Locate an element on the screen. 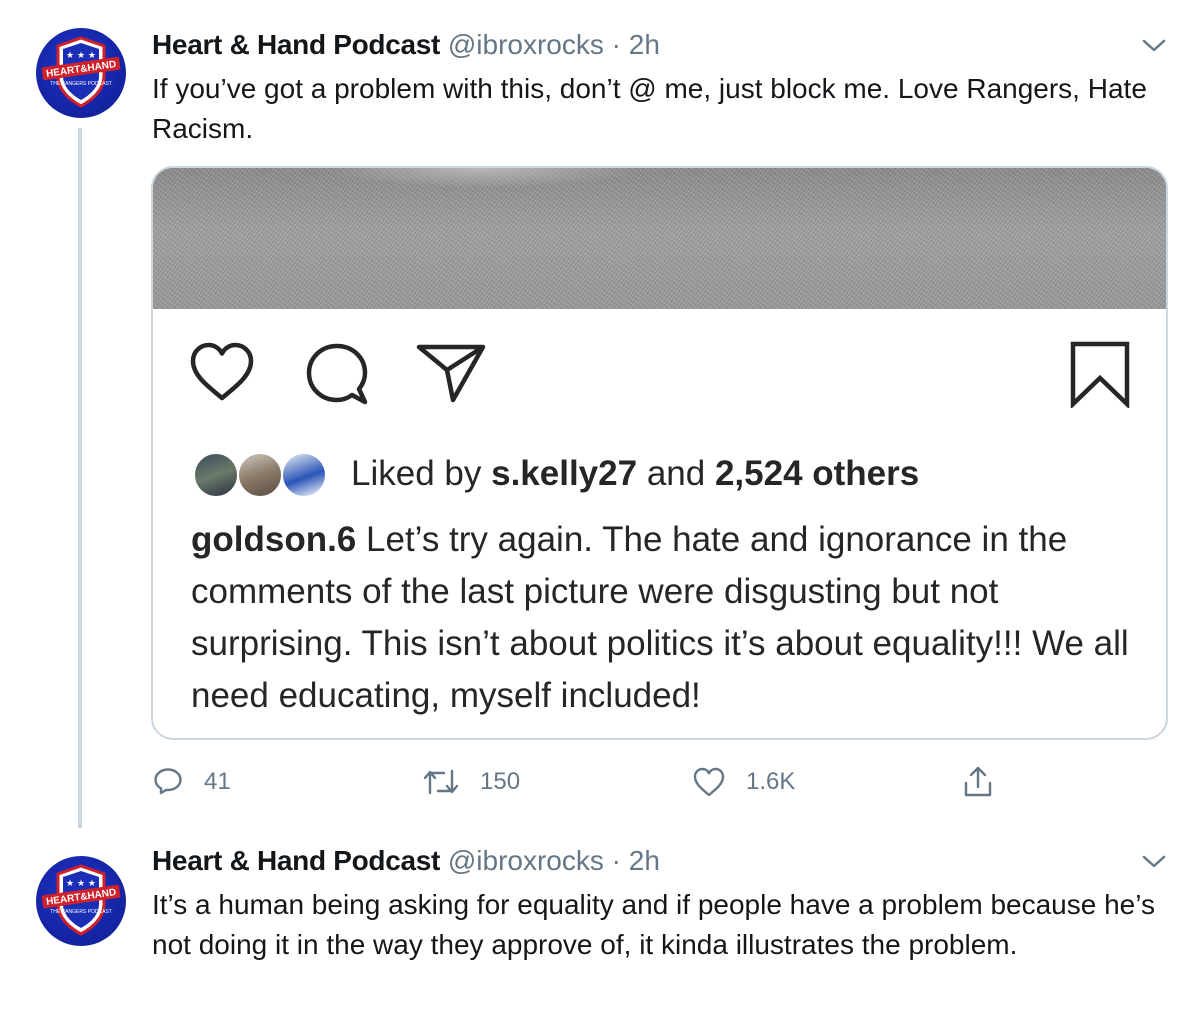  reply-icon is located at coordinates (168, 781).